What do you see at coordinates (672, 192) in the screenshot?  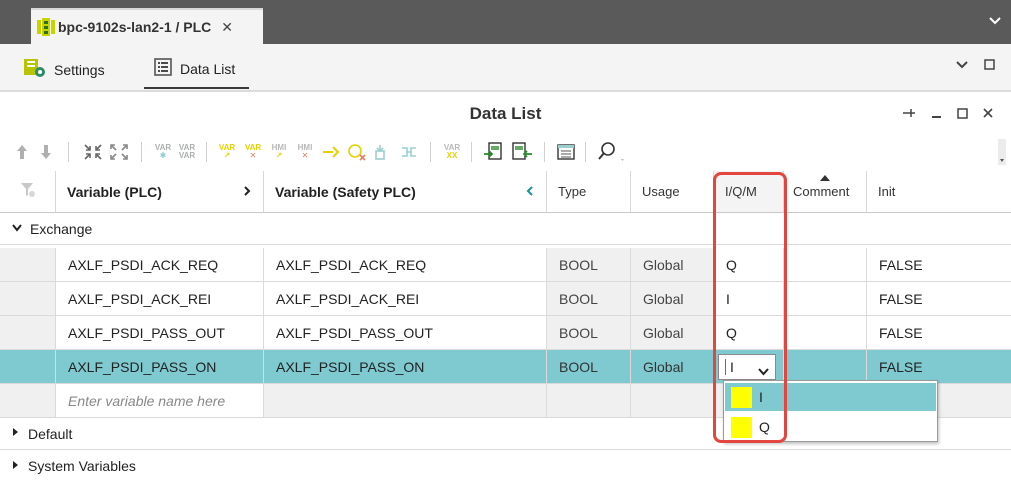 I see `column-header-usage: Usage` at bounding box center [672, 192].